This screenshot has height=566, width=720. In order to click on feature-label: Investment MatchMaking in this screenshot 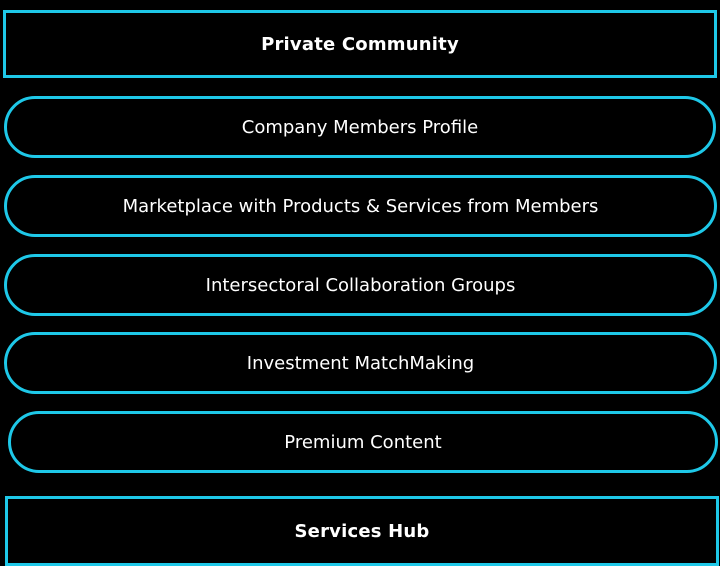, I will do `click(360, 363)`.